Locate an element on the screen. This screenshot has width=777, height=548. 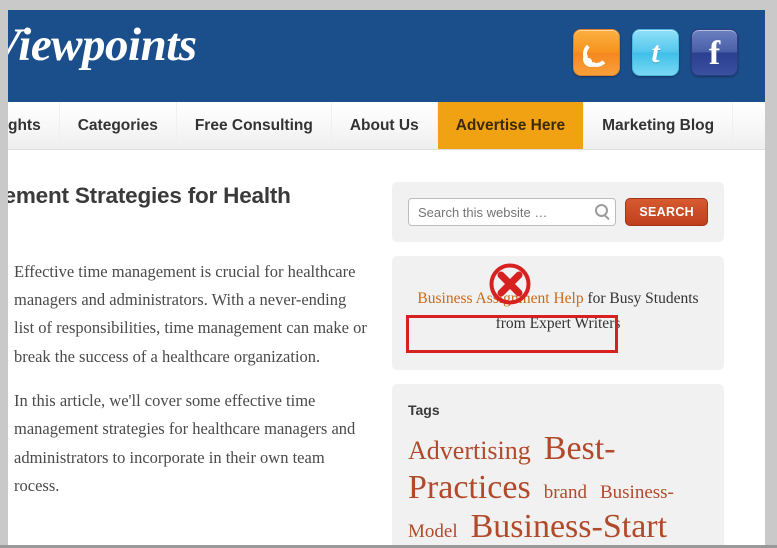
social-icons: t f is located at coordinates (655, 52).